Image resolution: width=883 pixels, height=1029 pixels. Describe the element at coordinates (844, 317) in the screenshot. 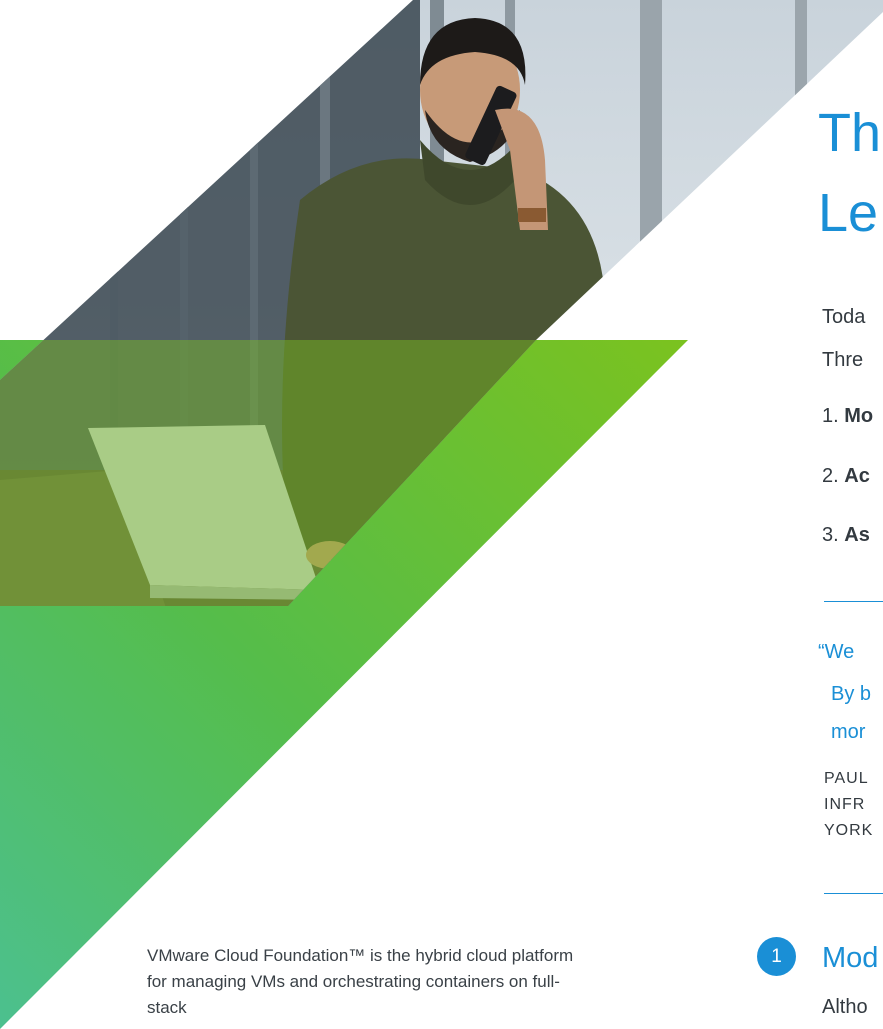

I see `intro-line-1: Toda` at that location.